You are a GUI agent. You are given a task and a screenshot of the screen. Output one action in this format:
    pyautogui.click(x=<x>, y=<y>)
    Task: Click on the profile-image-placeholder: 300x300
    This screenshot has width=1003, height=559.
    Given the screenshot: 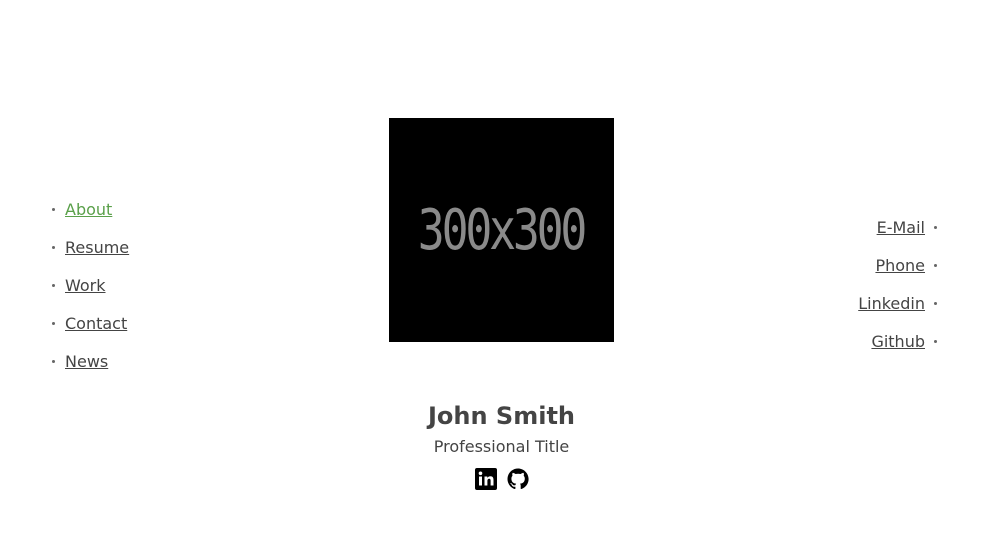 What is the action you would take?
    pyautogui.click(x=501, y=230)
    